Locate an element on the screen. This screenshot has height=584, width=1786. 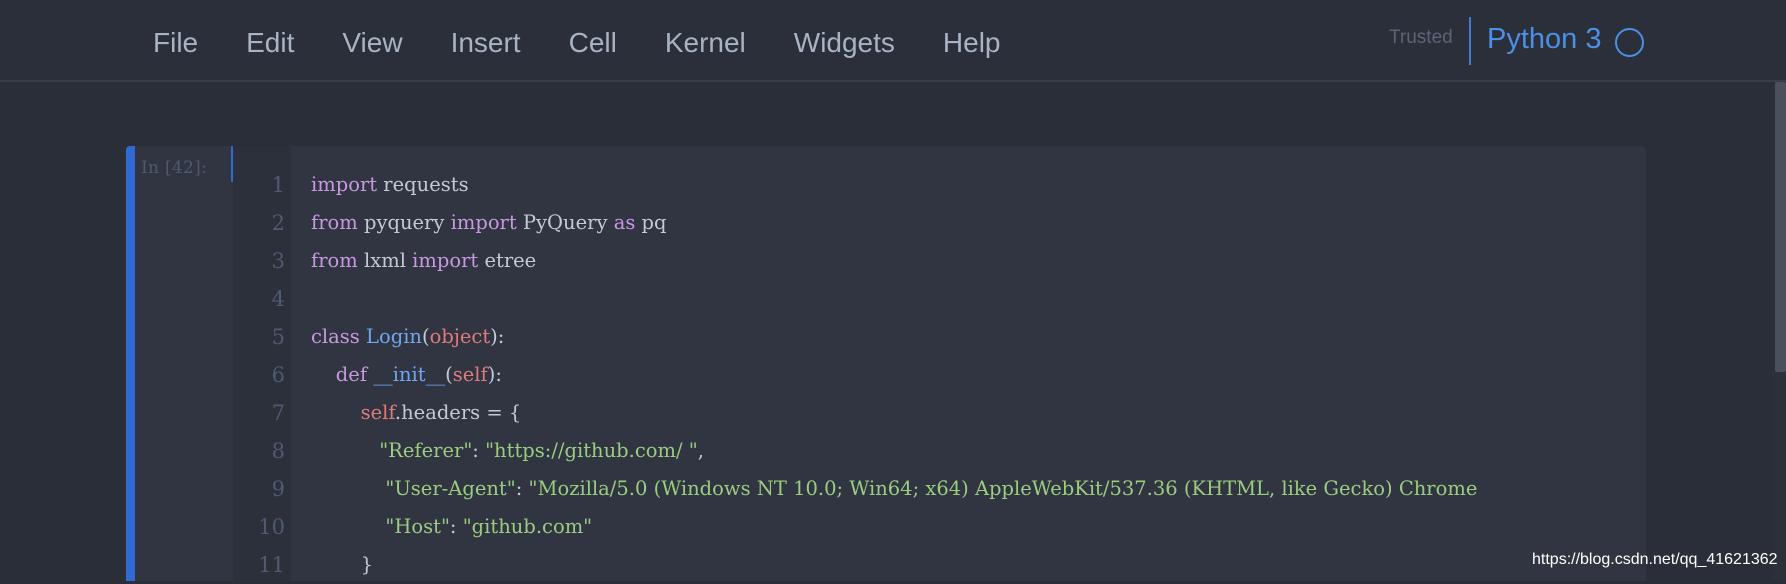
code-token: , is located at coordinates (700, 450).